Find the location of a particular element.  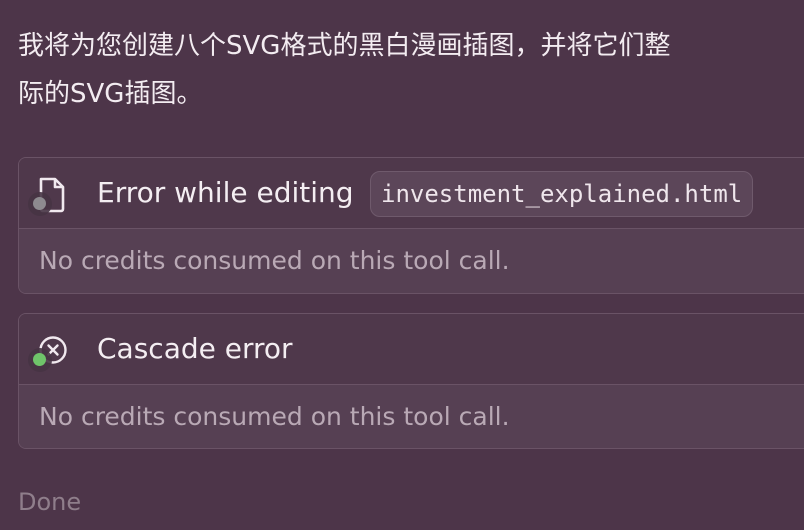

circle-x-icon is located at coordinates (50, 353).